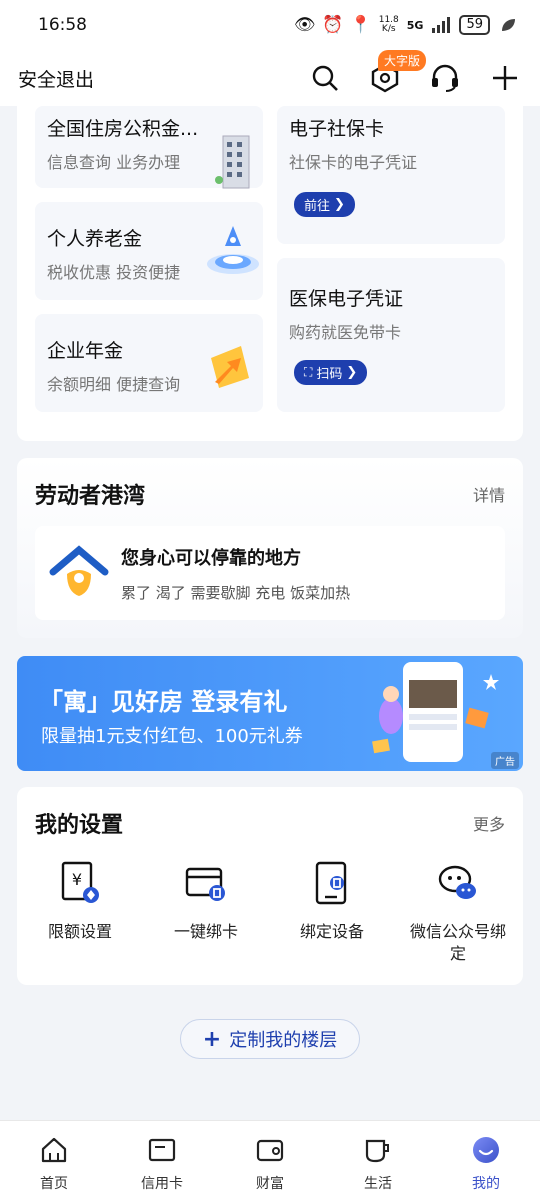 Image resolution: width=540 pixels, height=1200 pixels. I want to click on wechat-icon, so click(457, 882).